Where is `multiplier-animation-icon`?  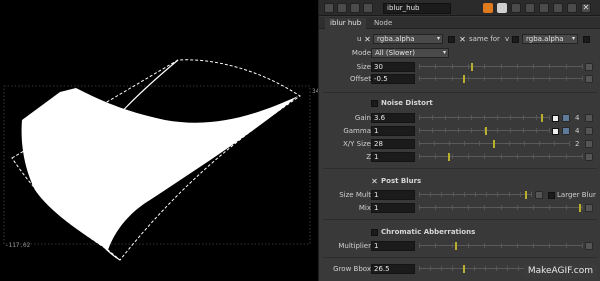
multiplier-animation-icon is located at coordinates (589, 246).